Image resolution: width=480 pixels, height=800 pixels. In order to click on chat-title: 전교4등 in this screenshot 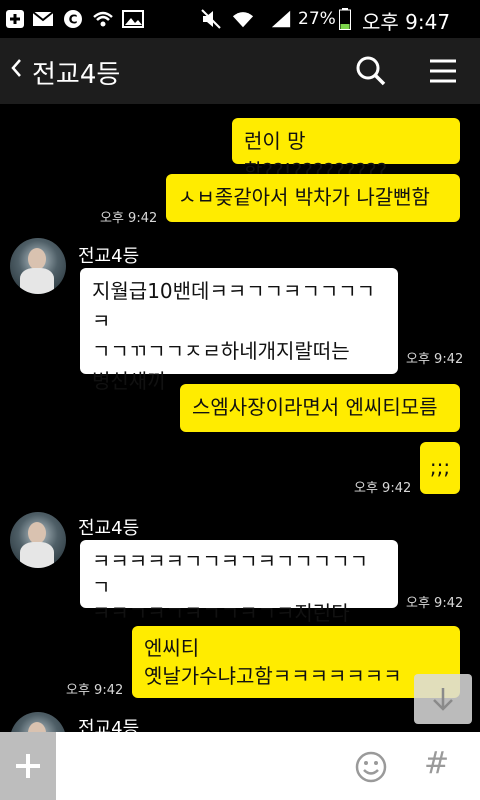, I will do `click(76, 75)`.